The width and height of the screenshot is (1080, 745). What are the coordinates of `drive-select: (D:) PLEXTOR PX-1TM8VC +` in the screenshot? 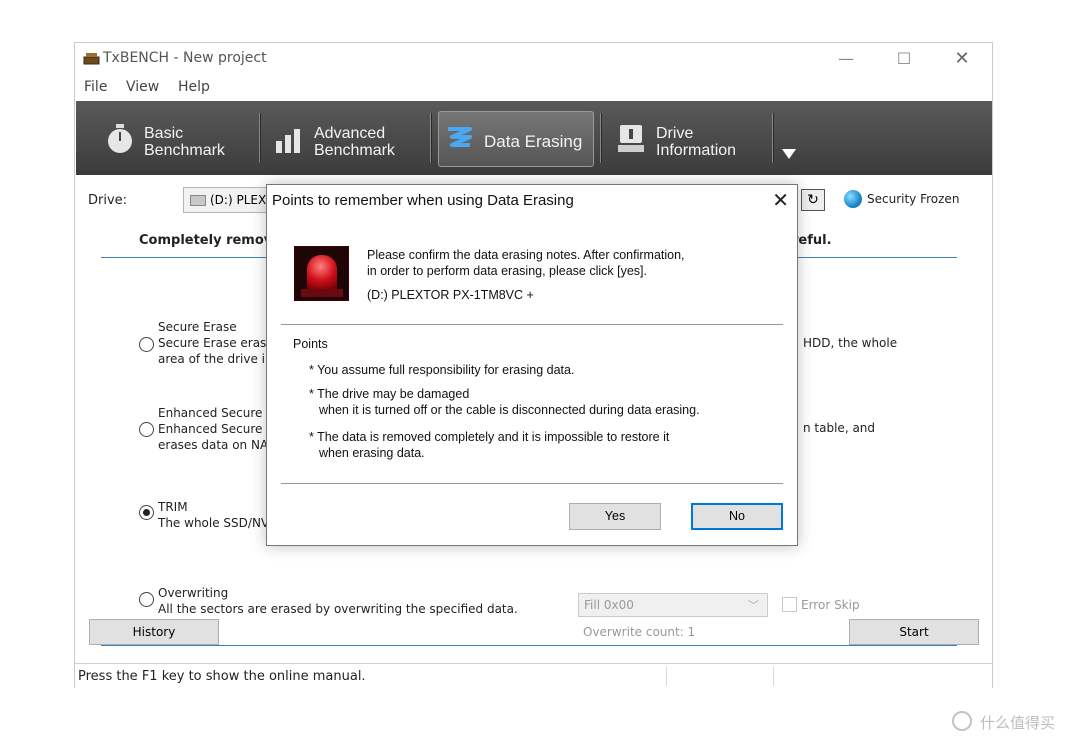 It's located at (228, 200).